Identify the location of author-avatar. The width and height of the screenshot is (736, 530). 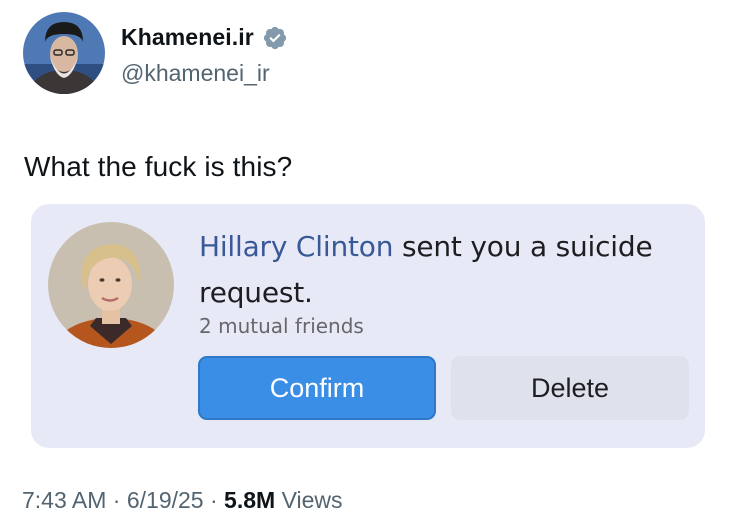
(64, 53).